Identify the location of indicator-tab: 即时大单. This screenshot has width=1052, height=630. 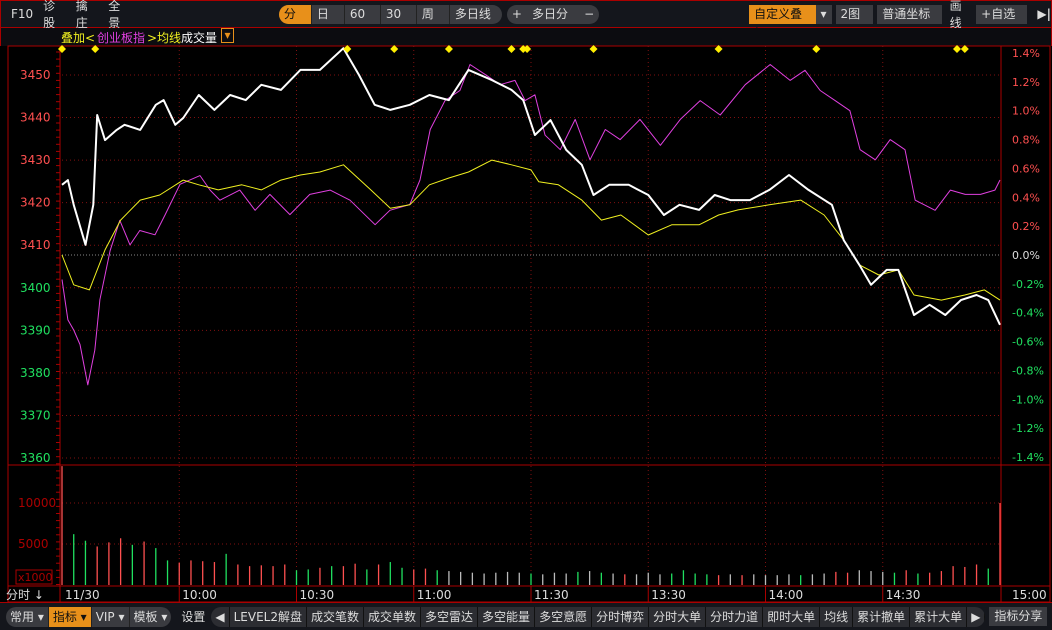
(792, 616).